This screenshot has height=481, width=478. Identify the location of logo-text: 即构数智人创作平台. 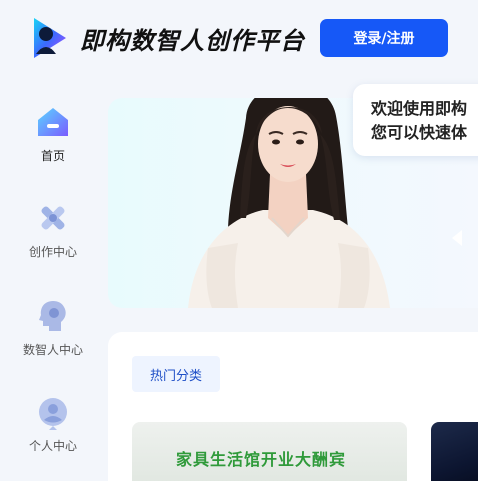
(192, 41).